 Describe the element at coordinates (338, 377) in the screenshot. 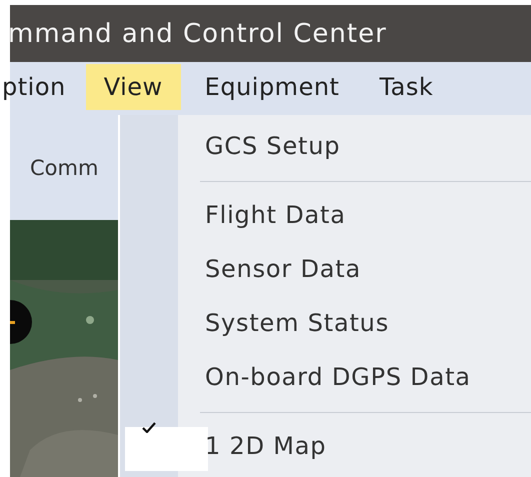

I see `menu-option: On-board DGPS Data` at that location.